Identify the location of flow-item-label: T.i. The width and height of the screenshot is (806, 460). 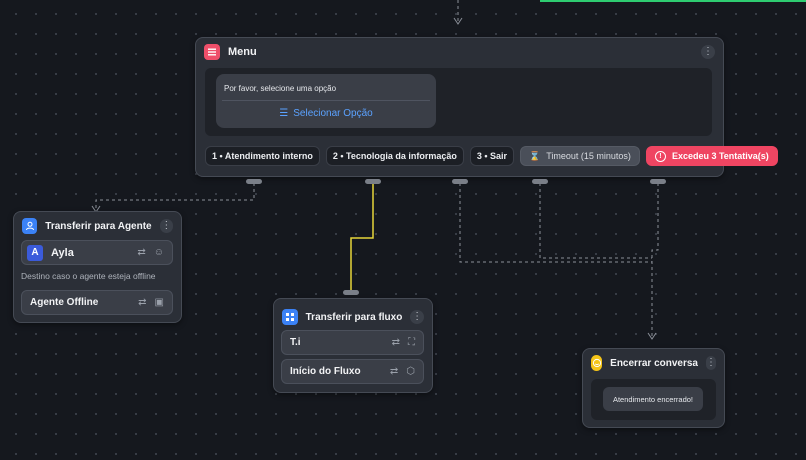
(295, 342).